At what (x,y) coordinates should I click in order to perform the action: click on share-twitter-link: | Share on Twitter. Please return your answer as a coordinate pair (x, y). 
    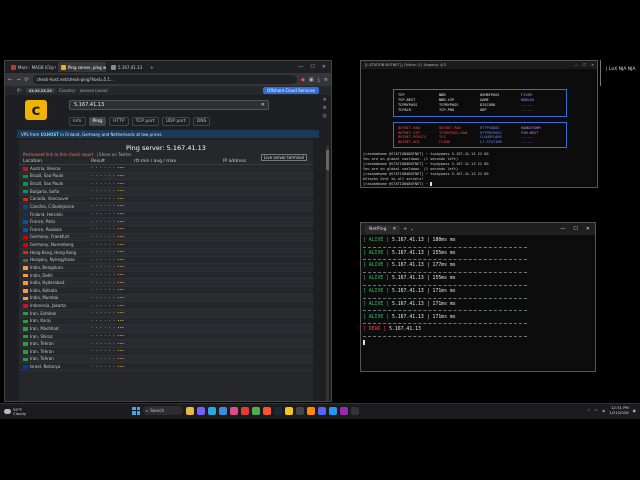
    Looking at the image, I should click on (113, 154).